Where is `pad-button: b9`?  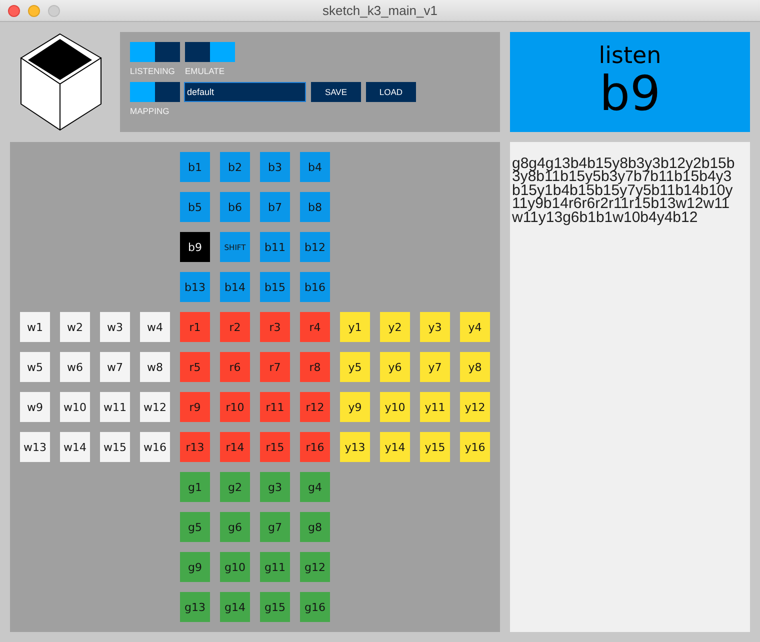
pad-button: b9 is located at coordinates (195, 247).